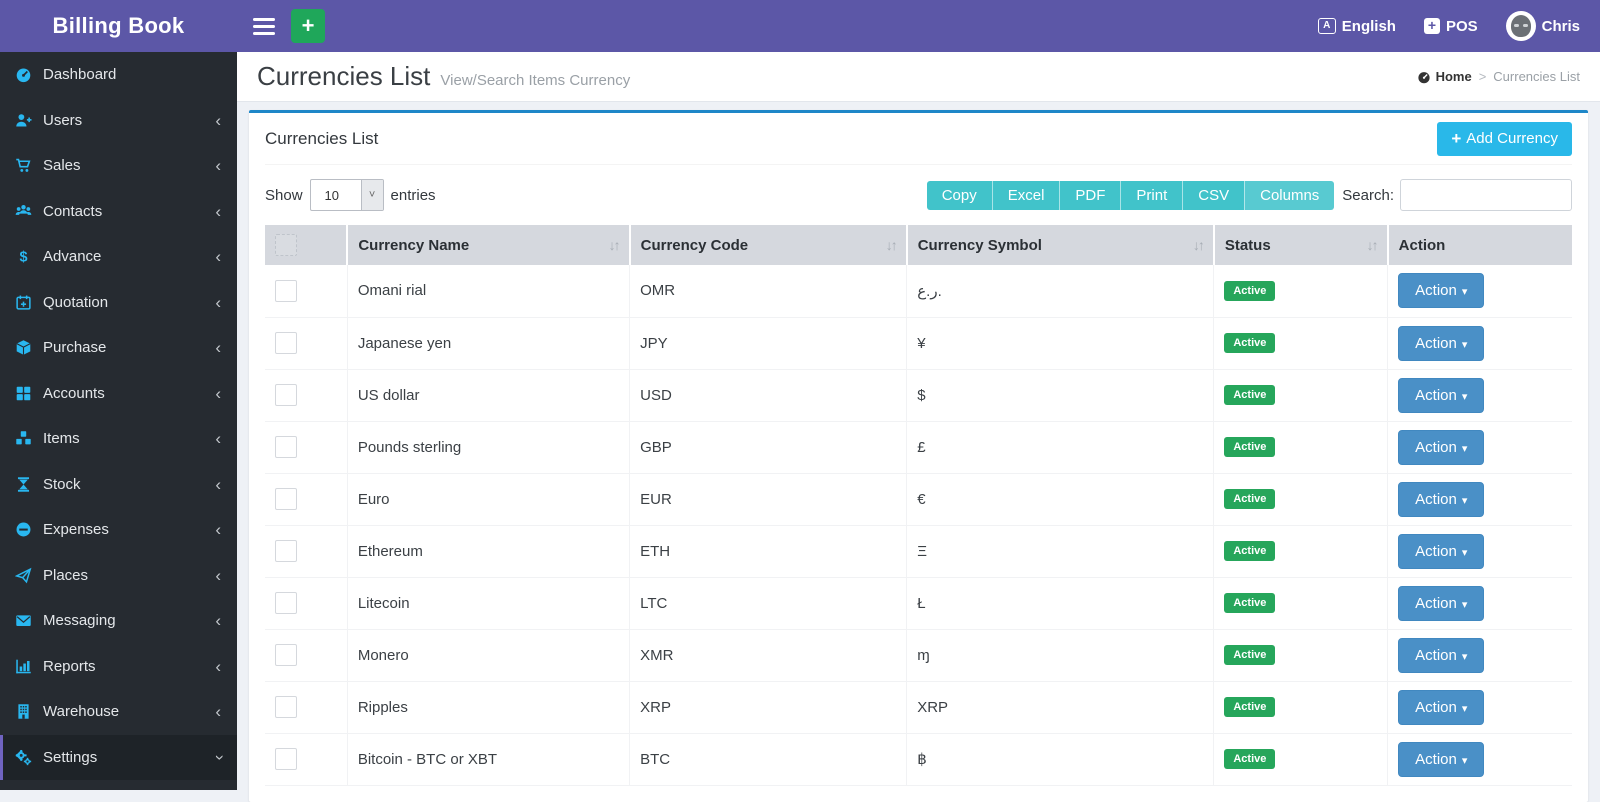 This screenshot has height=802, width=1600. Describe the element at coordinates (118, 212) in the screenshot. I see `sidebar-item-contacts: Contacts ‹` at that location.